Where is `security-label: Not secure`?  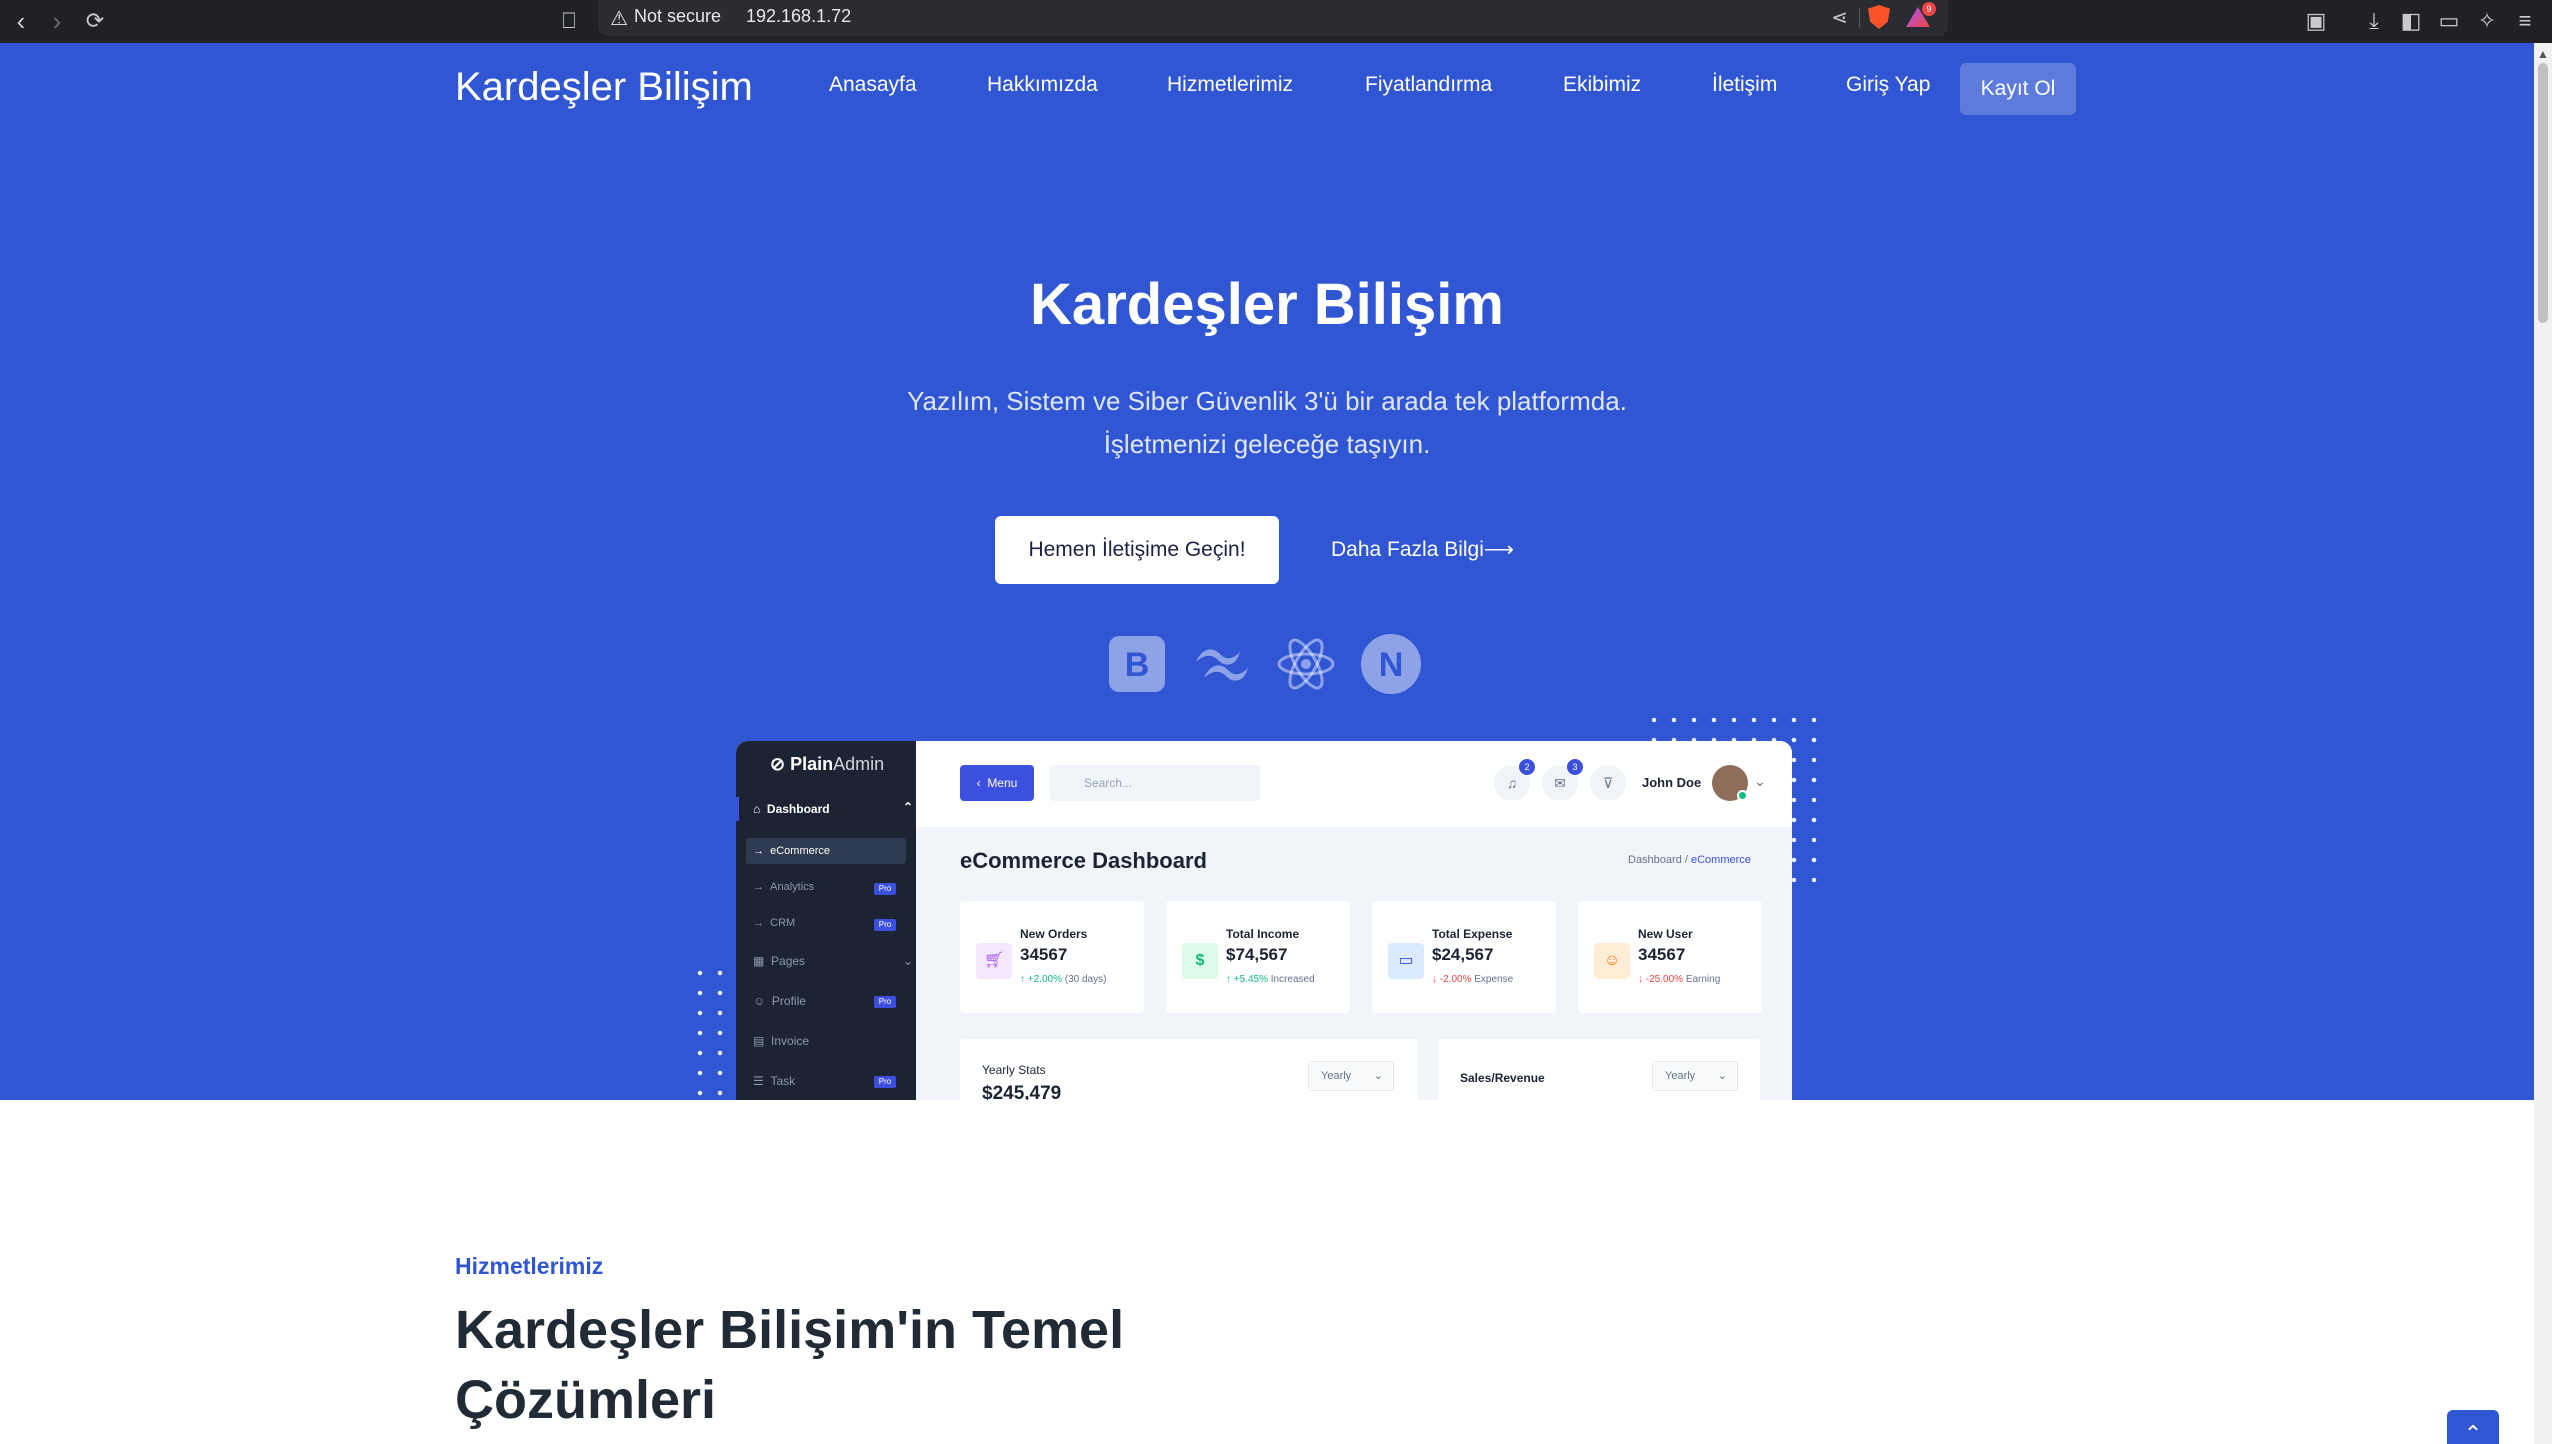
security-label: Not secure is located at coordinates (677, 16).